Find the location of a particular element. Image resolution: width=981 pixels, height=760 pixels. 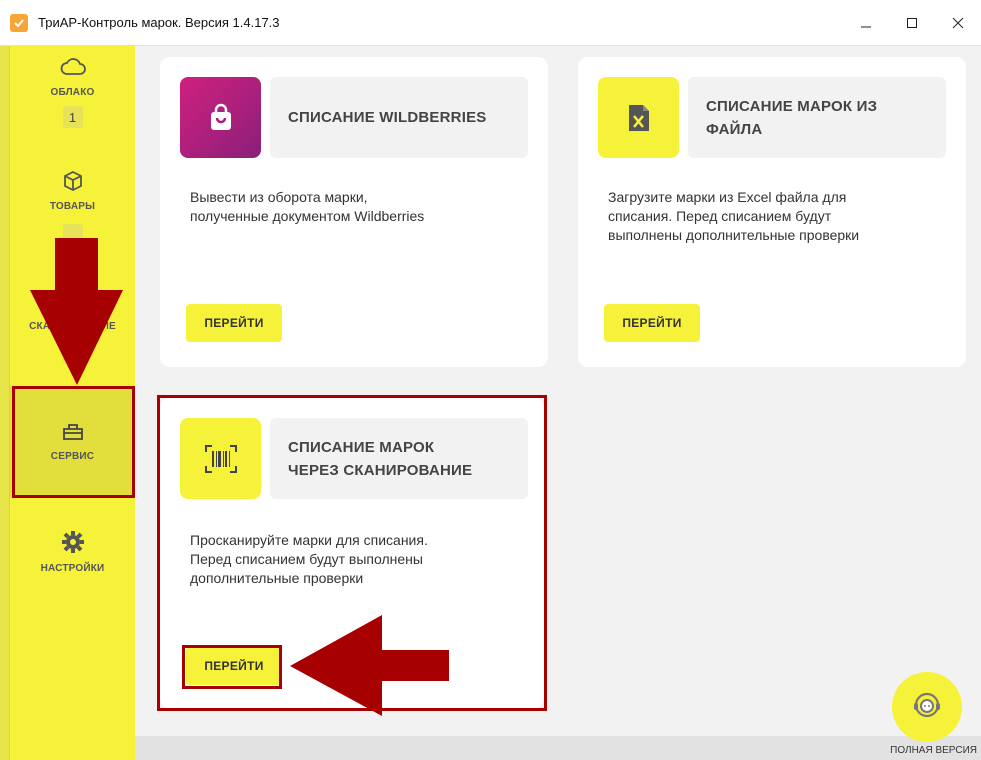

highlight-service-nav is located at coordinates (73, 442).